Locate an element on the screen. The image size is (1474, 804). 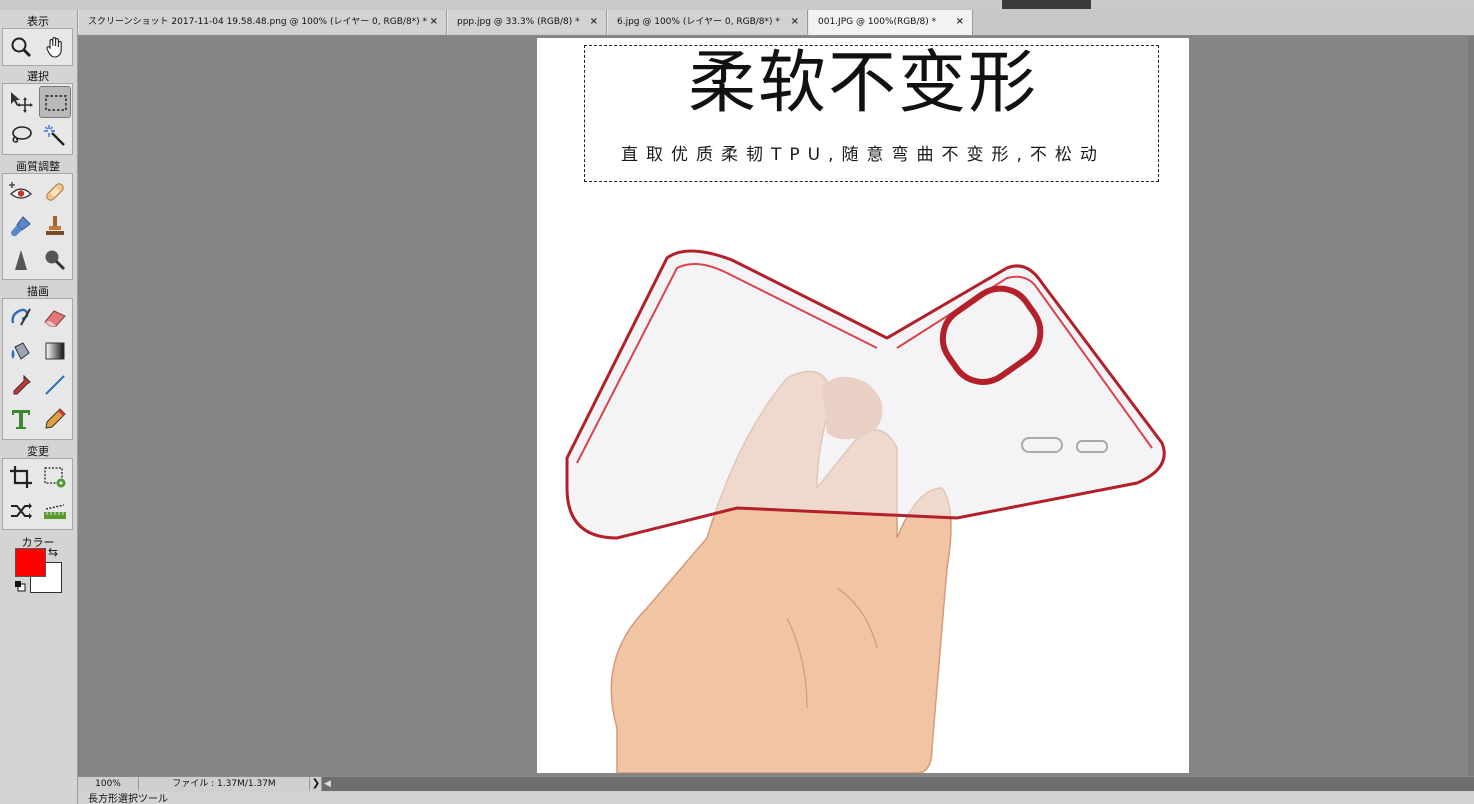
smart-brush-tool is located at coordinates (21, 226).